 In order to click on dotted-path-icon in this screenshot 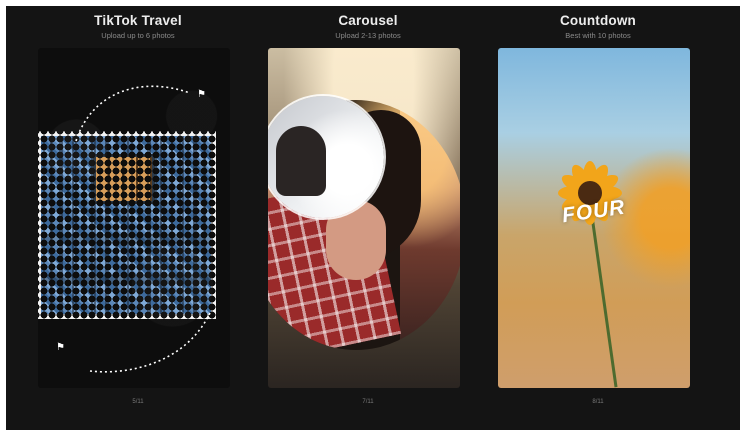, I will do `click(150, 342)`.